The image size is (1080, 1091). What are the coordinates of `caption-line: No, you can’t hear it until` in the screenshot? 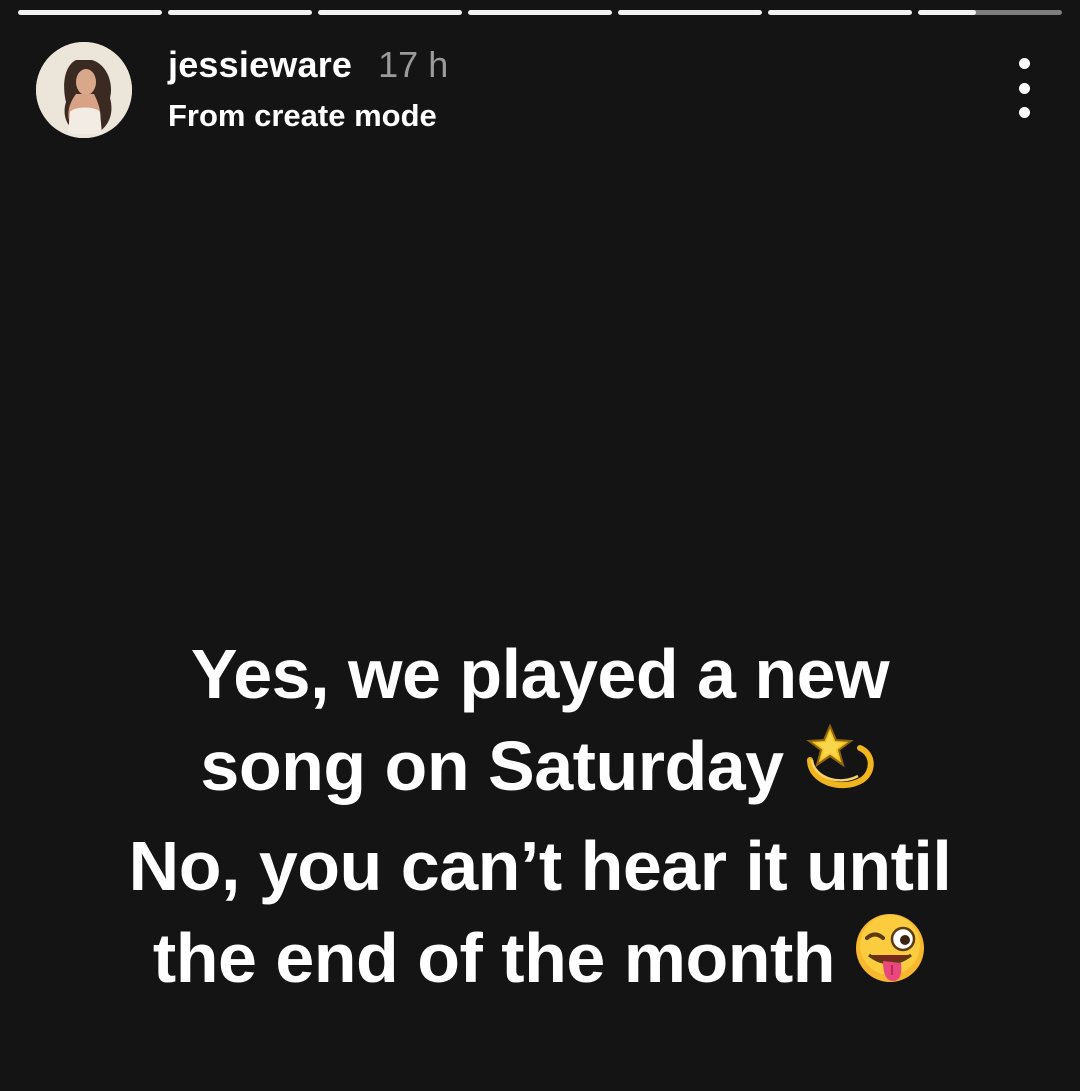 It's located at (540, 865).